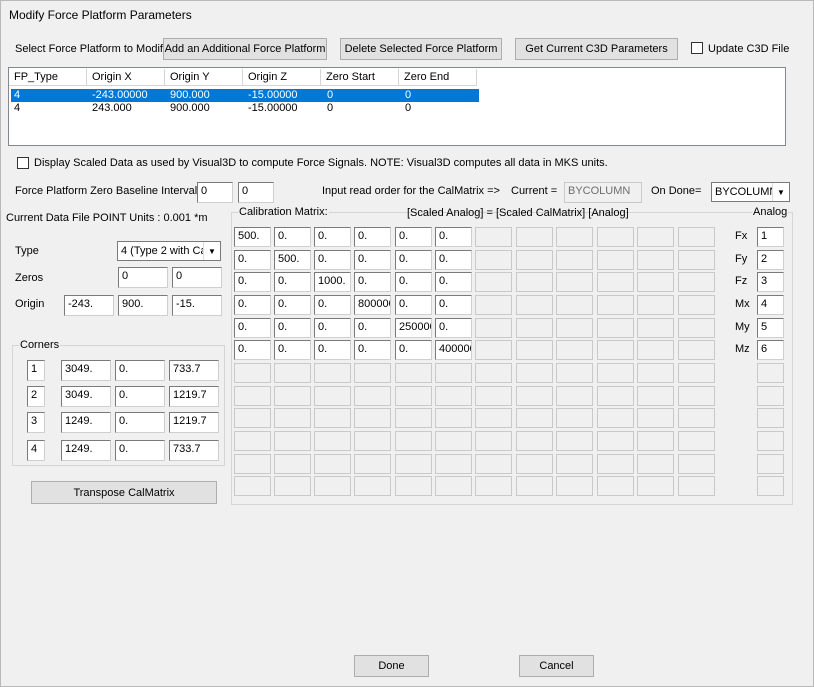 Image resolution: width=814 pixels, height=687 pixels. What do you see at coordinates (36, 370) in the screenshot?
I see `corner-index-field: 1` at bounding box center [36, 370].